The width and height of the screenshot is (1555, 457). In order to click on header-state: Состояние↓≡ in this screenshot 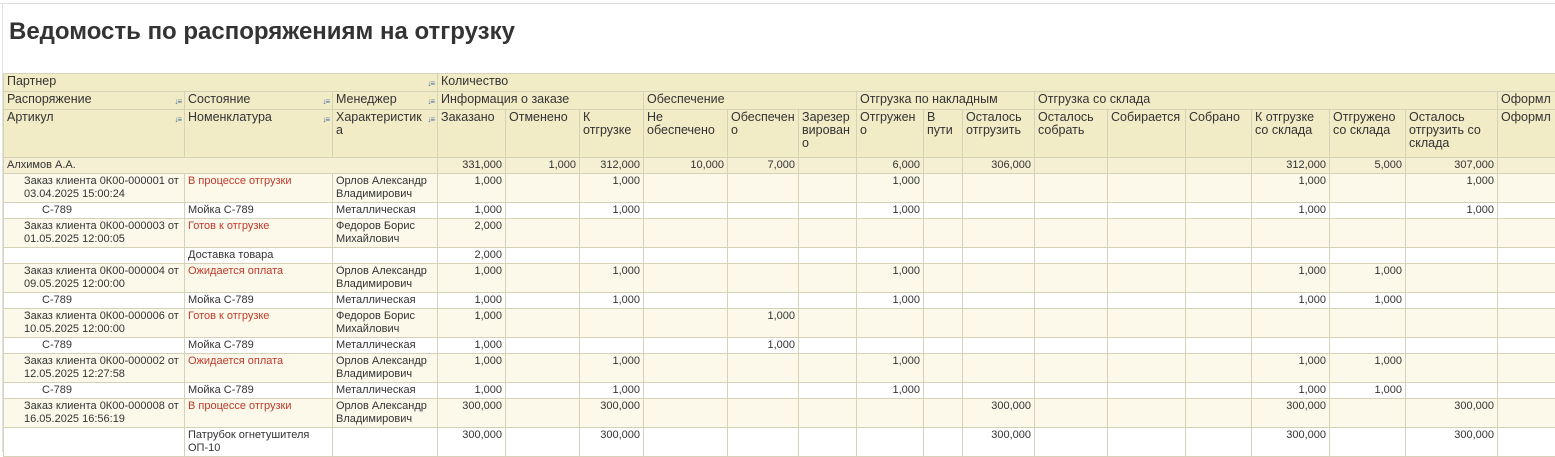, I will do `click(259, 101)`.